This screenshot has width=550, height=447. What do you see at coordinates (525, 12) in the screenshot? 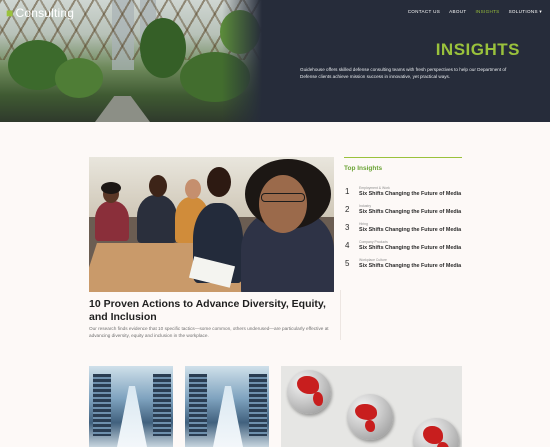
I see `nav-solutions: SOLUTIONS ▾` at bounding box center [525, 12].